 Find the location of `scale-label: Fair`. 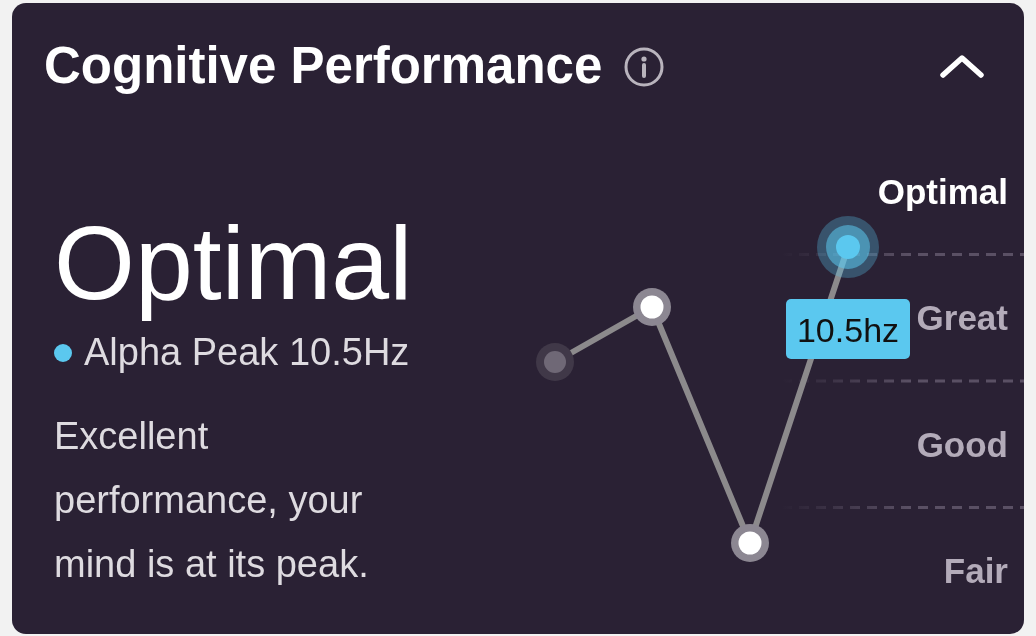

scale-label: Fair is located at coordinates (975, 571).